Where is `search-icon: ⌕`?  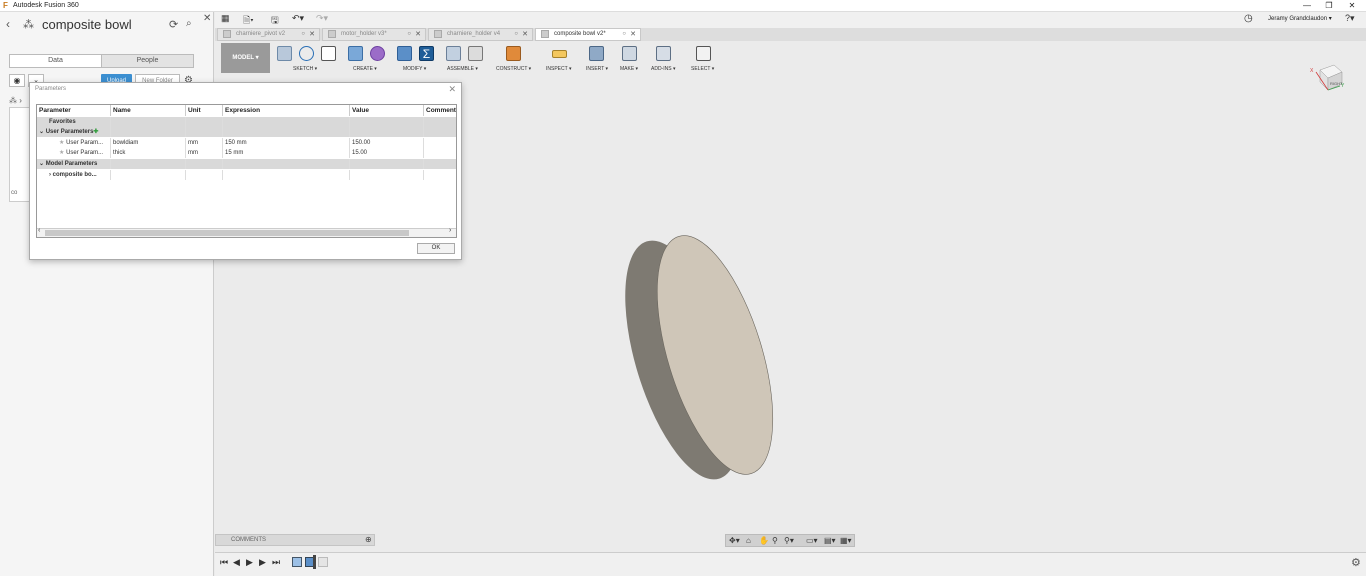 search-icon: ⌕ is located at coordinates (189, 23).